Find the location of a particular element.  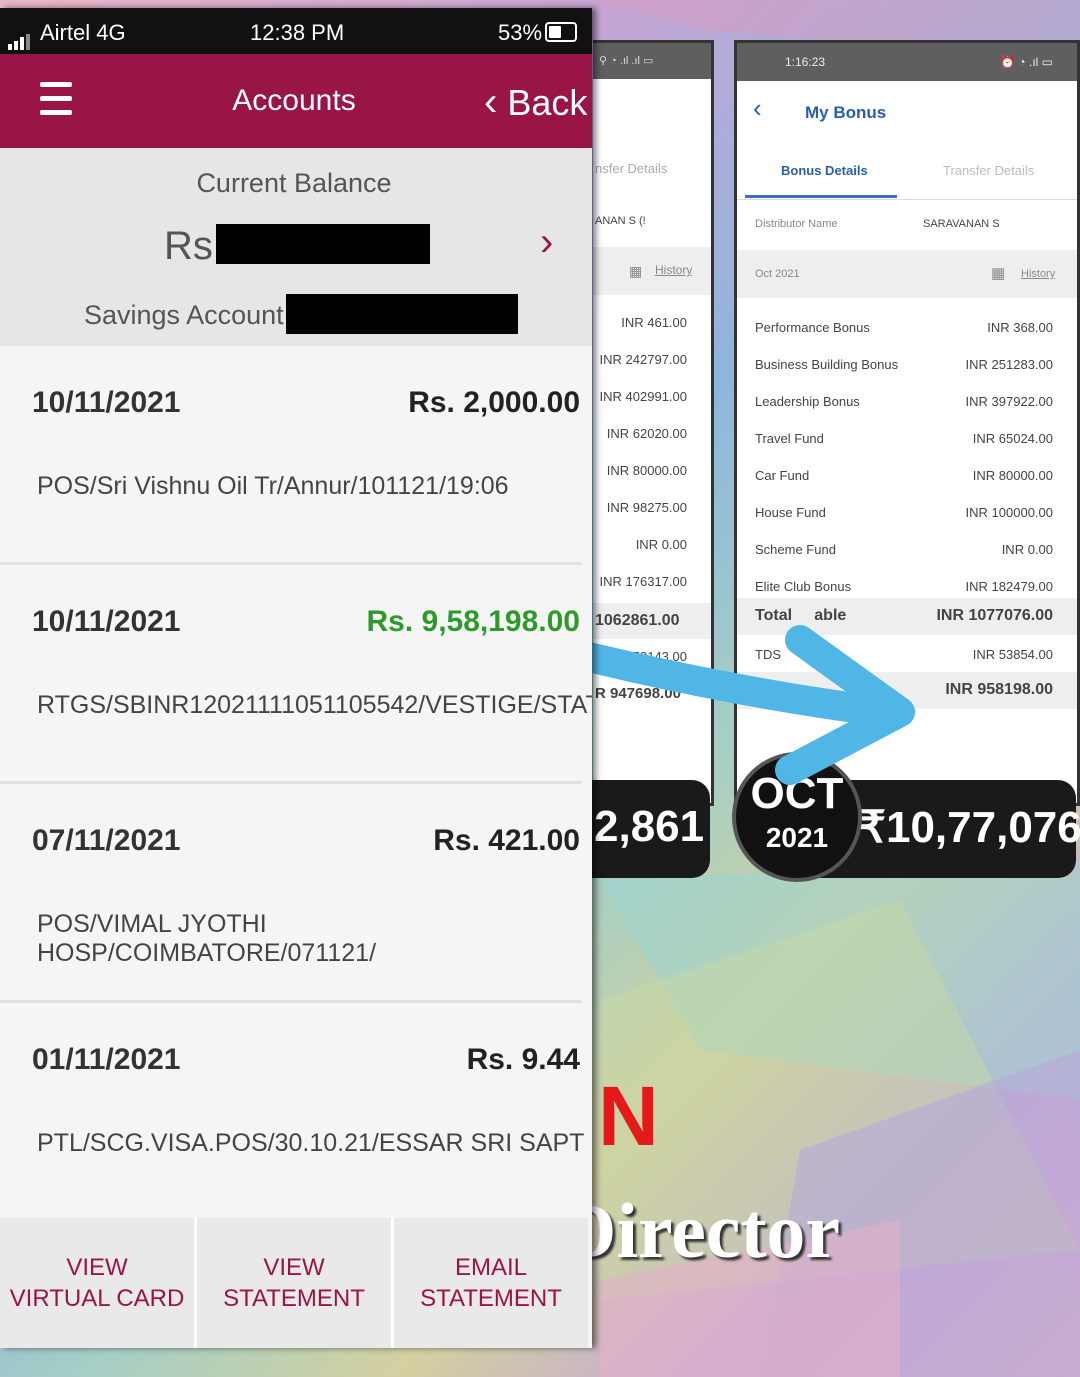

balance-card: Current Balance Rs. › Savings Account - is located at coordinates (296, 247).